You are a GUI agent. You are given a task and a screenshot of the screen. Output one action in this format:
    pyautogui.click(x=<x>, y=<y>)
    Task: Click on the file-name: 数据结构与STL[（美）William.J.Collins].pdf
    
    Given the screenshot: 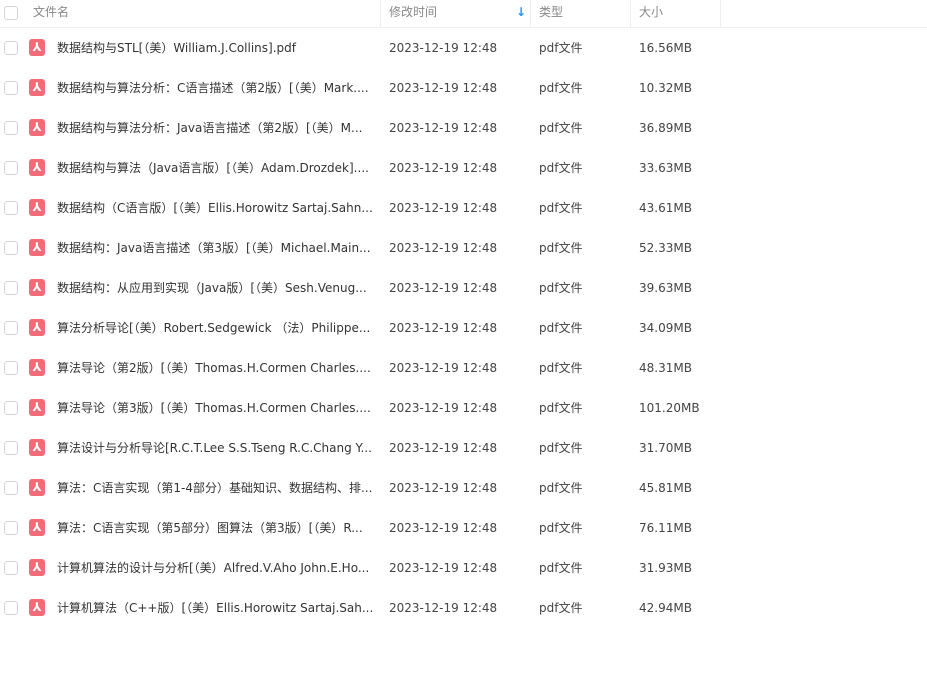 What is the action you would take?
    pyautogui.click(x=214, y=48)
    